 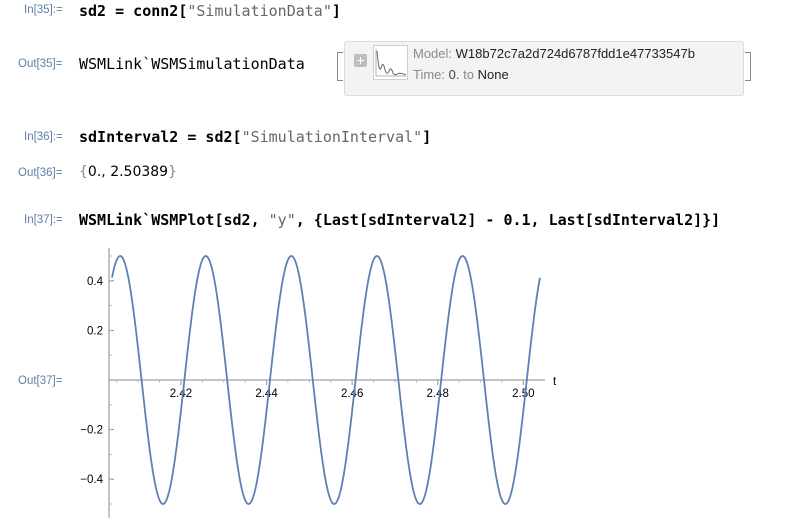 What do you see at coordinates (95, 282) in the screenshot?
I see `y-tick-label: 0.4` at bounding box center [95, 282].